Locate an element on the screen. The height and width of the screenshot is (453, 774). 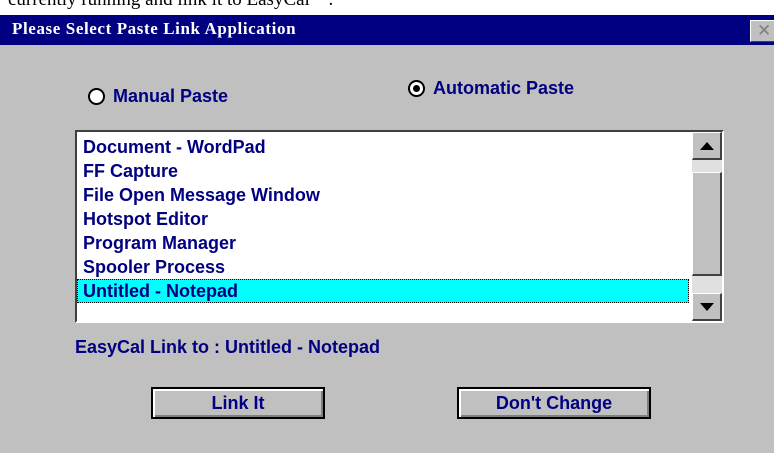
close-button: ✕ is located at coordinates (762, 31).